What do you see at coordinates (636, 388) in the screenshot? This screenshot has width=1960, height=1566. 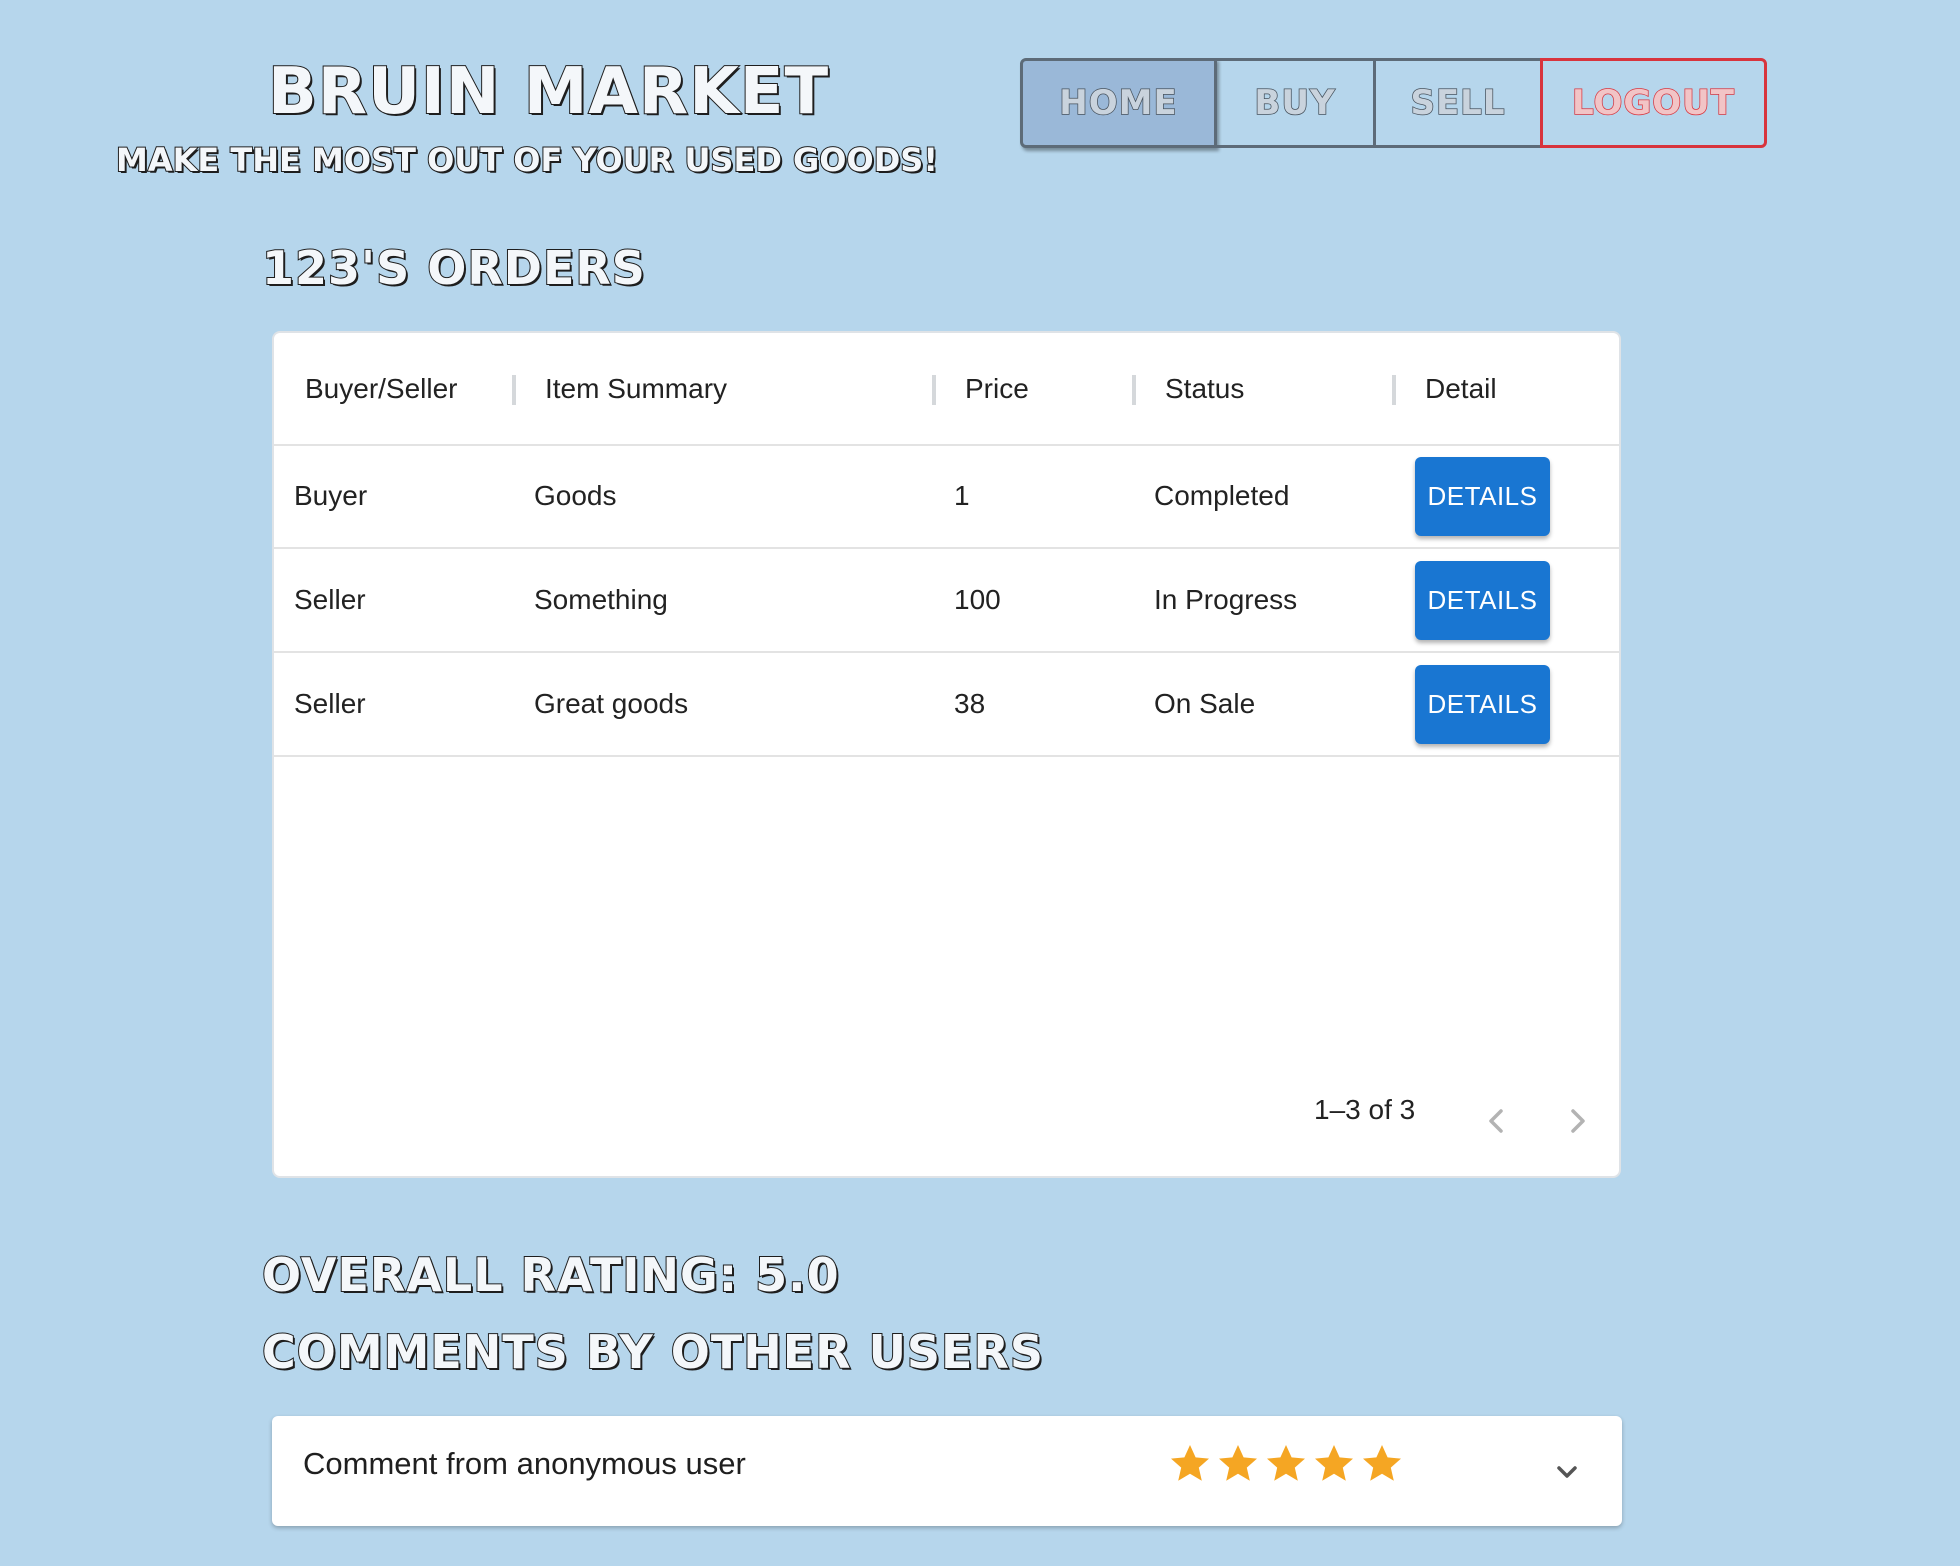 I see `column-header-item-summary: Item Summary` at bounding box center [636, 388].